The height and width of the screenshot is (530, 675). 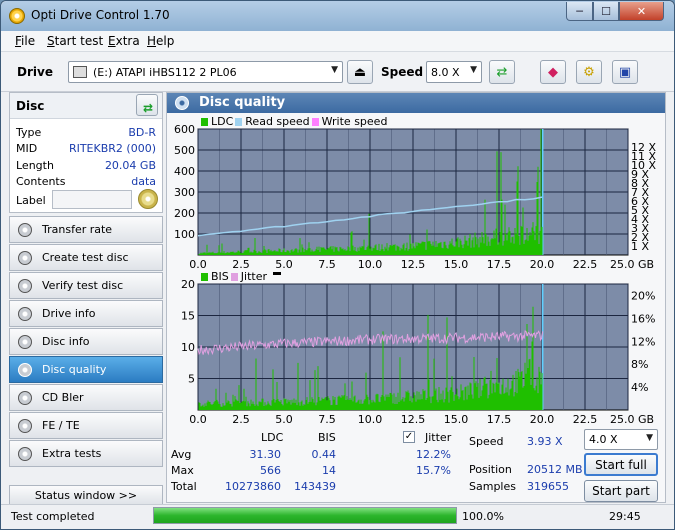 What do you see at coordinates (142, 132) in the screenshot?
I see `disc-type-value: BD-R` at bounding box center [142, 132].